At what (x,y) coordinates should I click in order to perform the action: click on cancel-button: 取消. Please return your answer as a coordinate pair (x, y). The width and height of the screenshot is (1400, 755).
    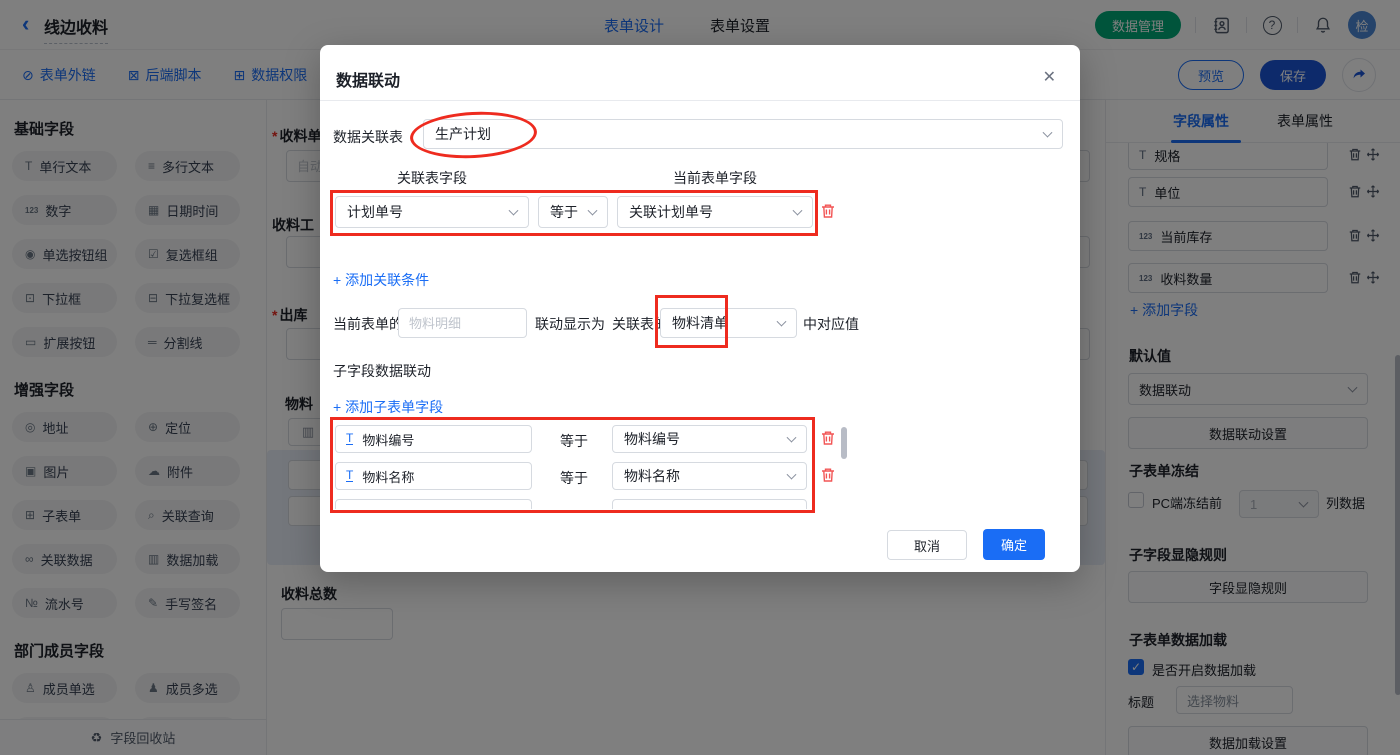
    Looking at the image, I should click on (927, 545).